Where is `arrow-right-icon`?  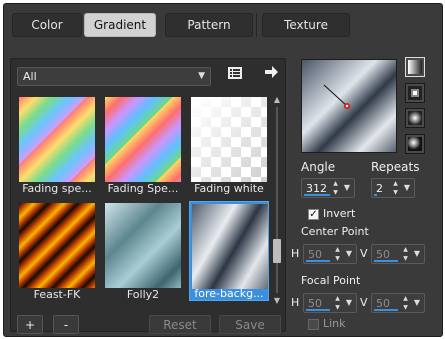 arrow-right-icon is located at coordinates (271, 72).